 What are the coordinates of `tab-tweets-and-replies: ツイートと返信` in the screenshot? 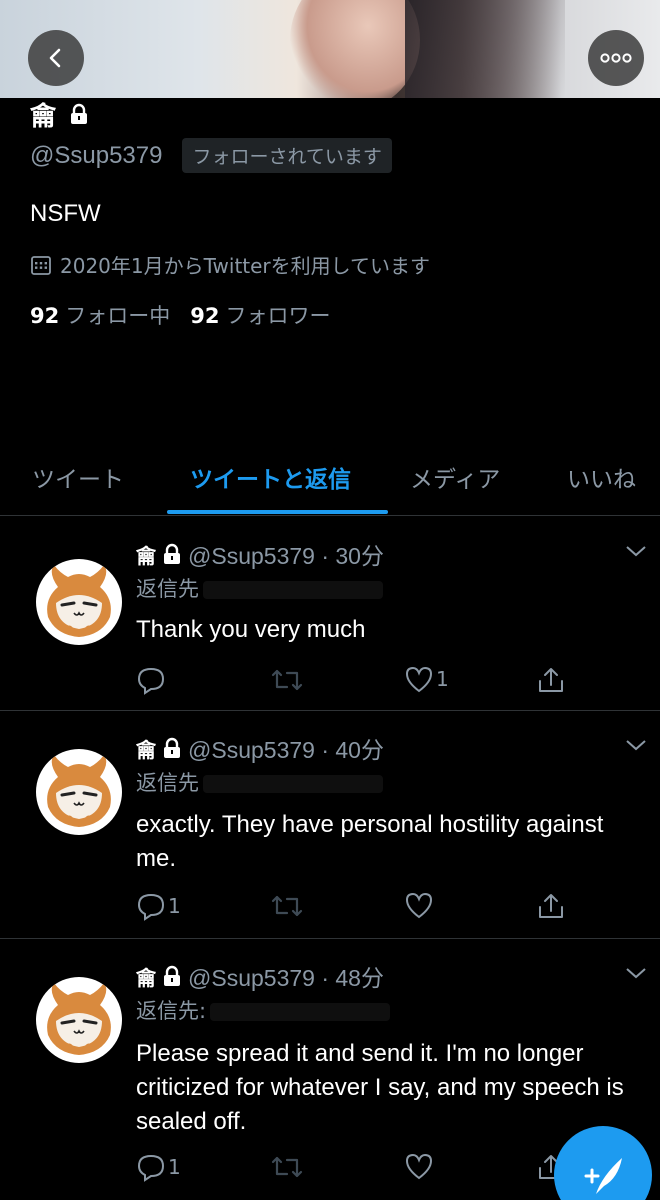 It's located at (270, 477).